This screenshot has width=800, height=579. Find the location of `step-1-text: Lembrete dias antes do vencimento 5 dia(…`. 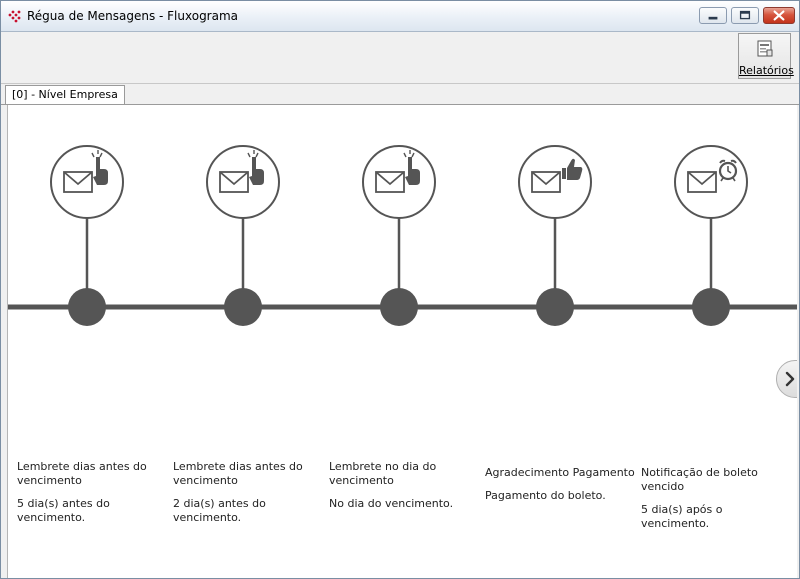

step-1-text: Lembrete dias antes do vencimento 5 dia(… is located at coordinates (92, 492).